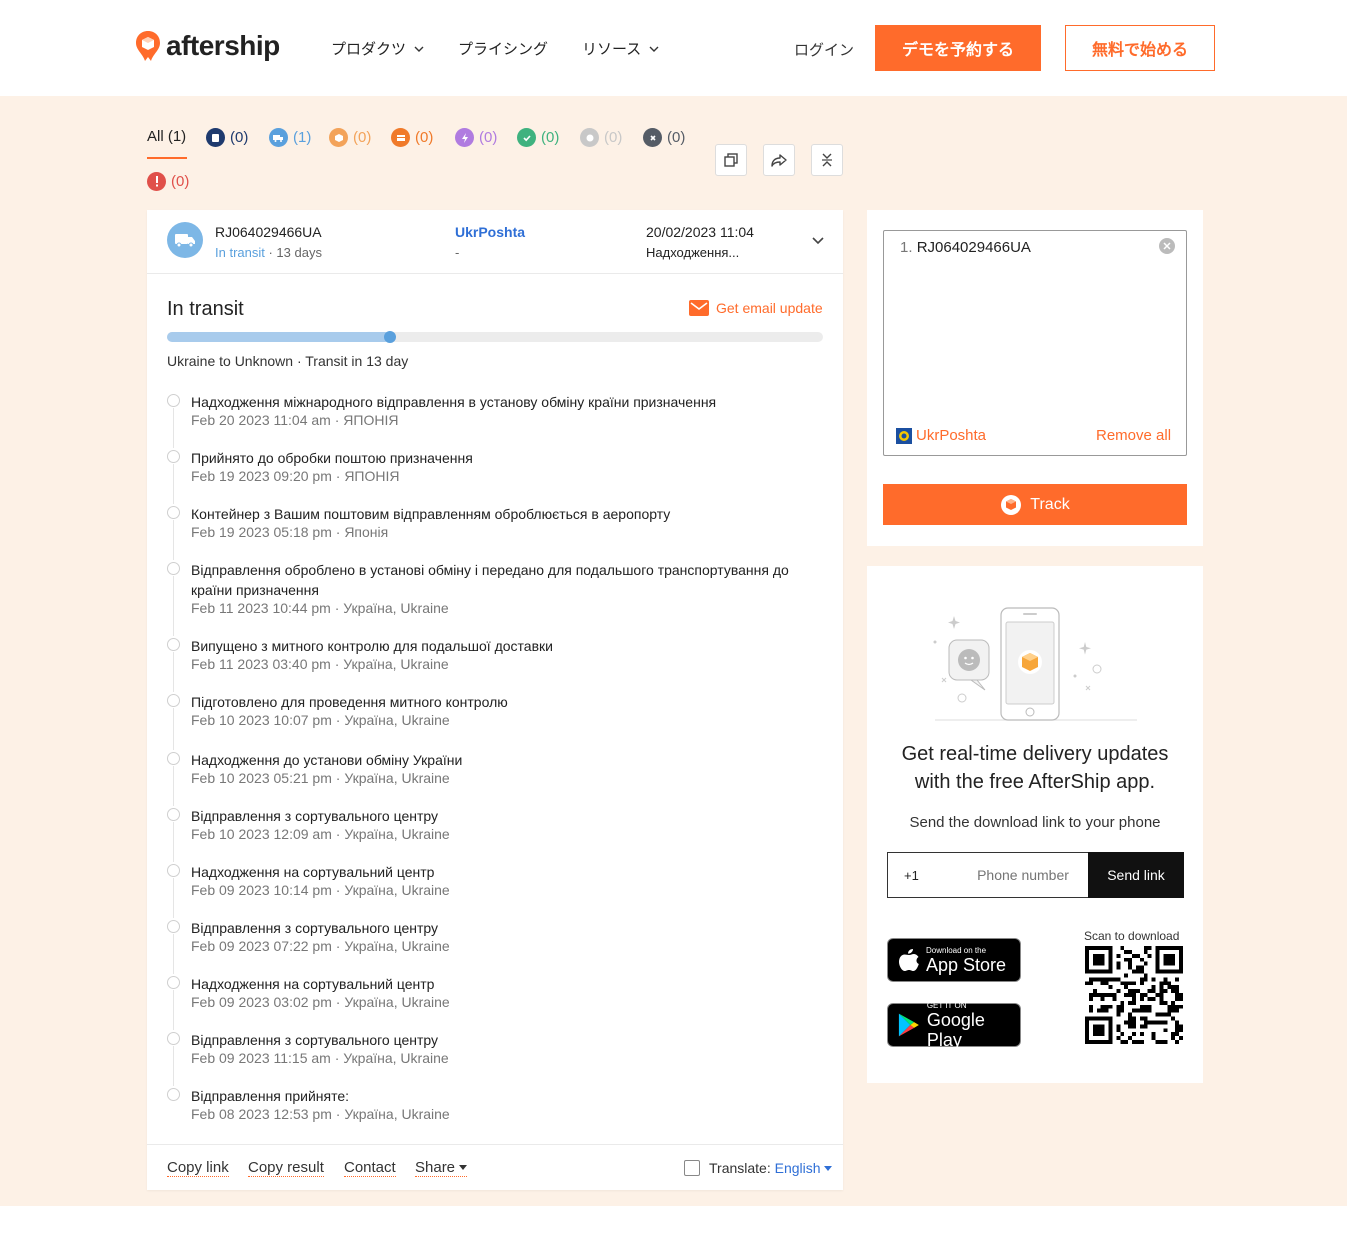 Image resolution: width=1347 pixels, height=1233 pixels. Describe the element at coordinates (288, 361) in the screenshot. I see `route-summary: Ukraine to Unknown · Transit in 13 day` at that location.